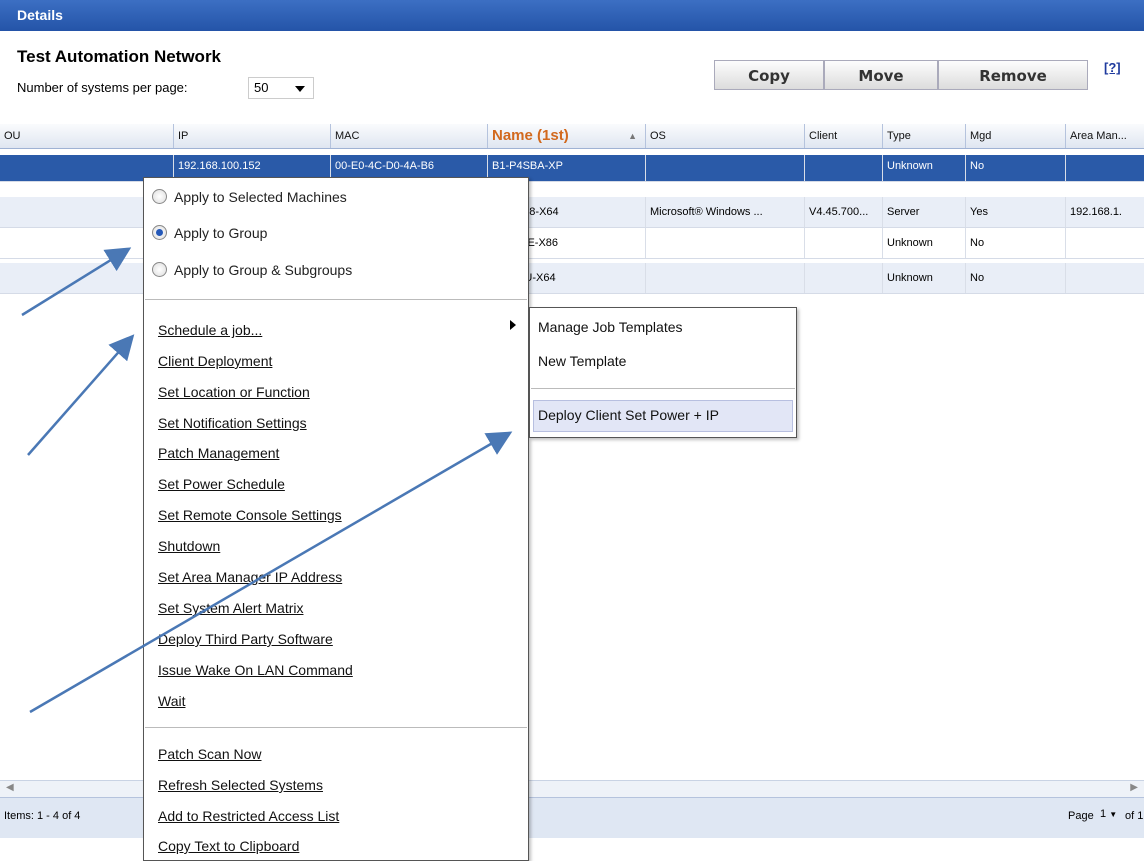 This screenshot has height=861, width=1144. Describe the element at coordinates (76, 282) in the screenshot. I see `arrow-to-apply-group` at that location.